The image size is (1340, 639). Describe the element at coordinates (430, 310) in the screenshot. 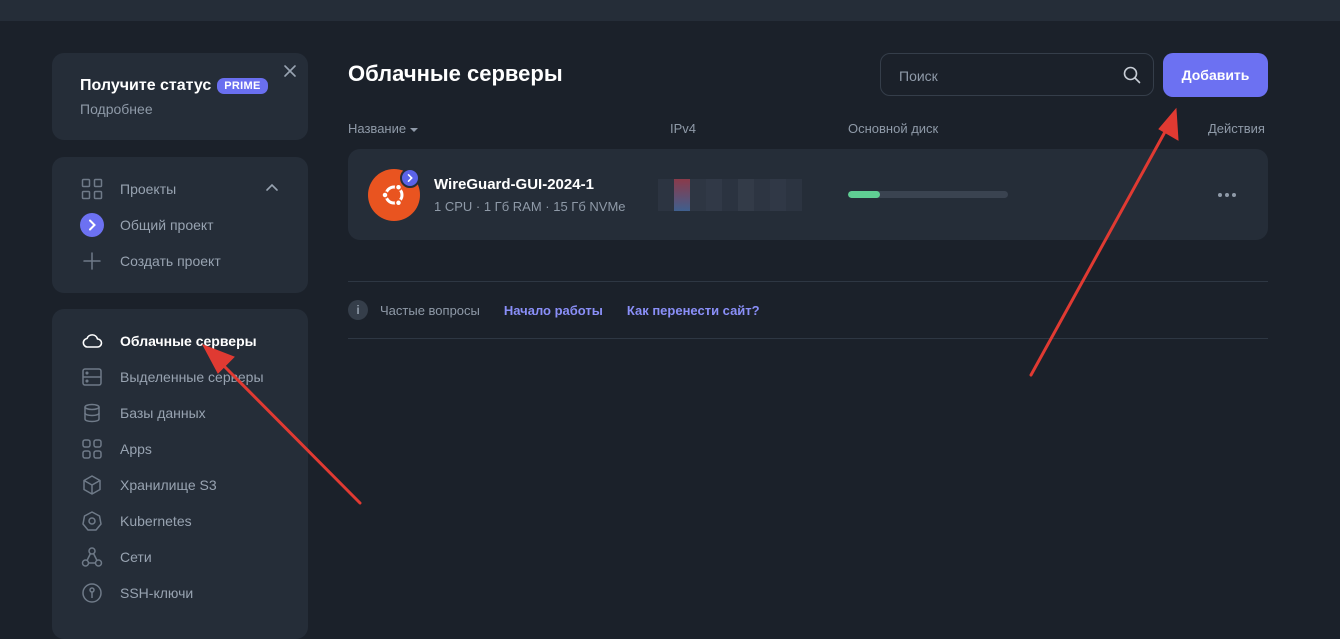

I see `faq-label: Частые вопросы` at that location.